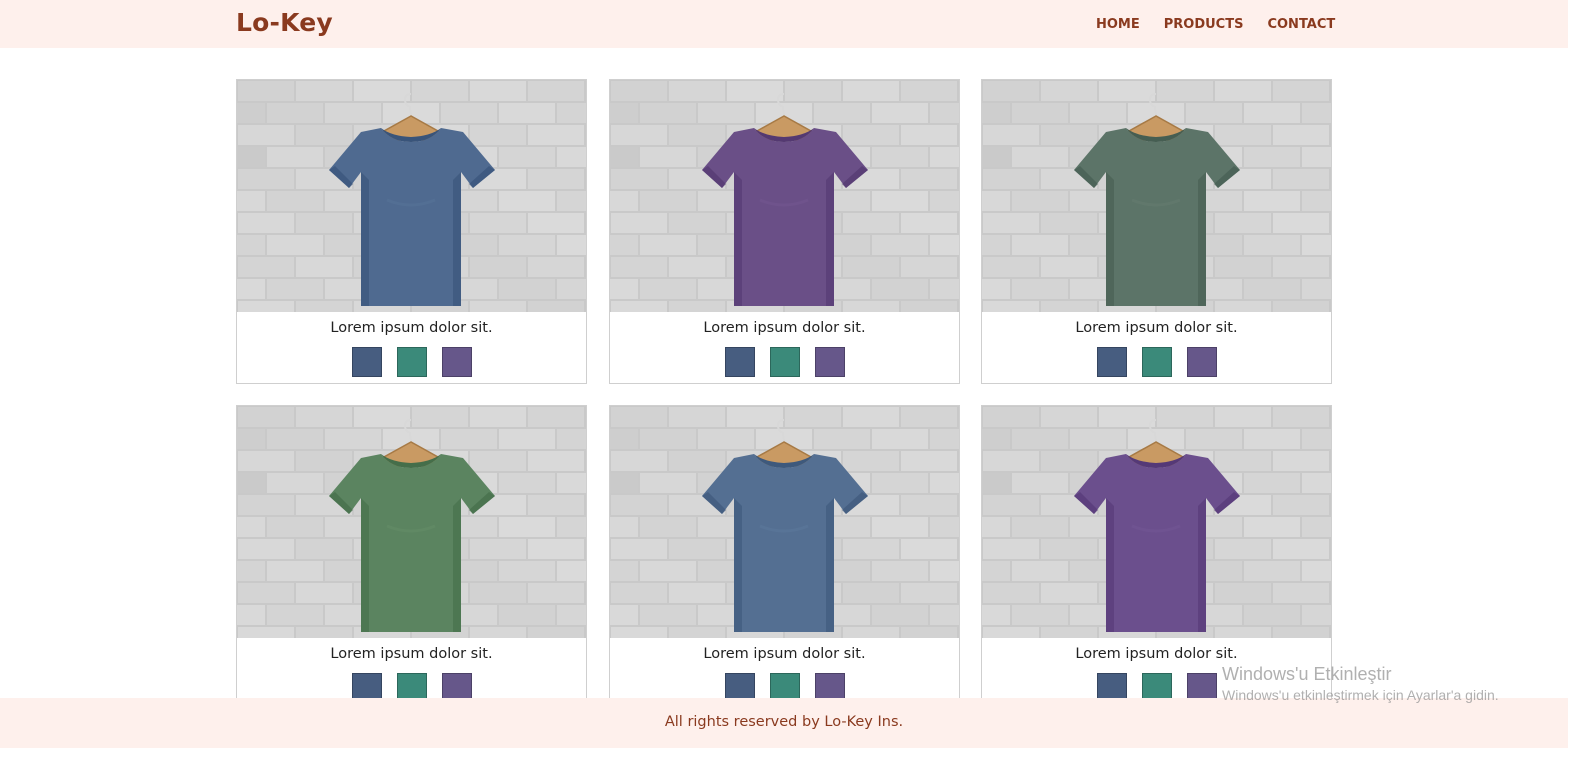 This screenshot has width=1586, height=757. What do you see at coordinates (1118, 24) in the screenshot?
I see `nav-home: HOME` at bounding box center [1118, 24].